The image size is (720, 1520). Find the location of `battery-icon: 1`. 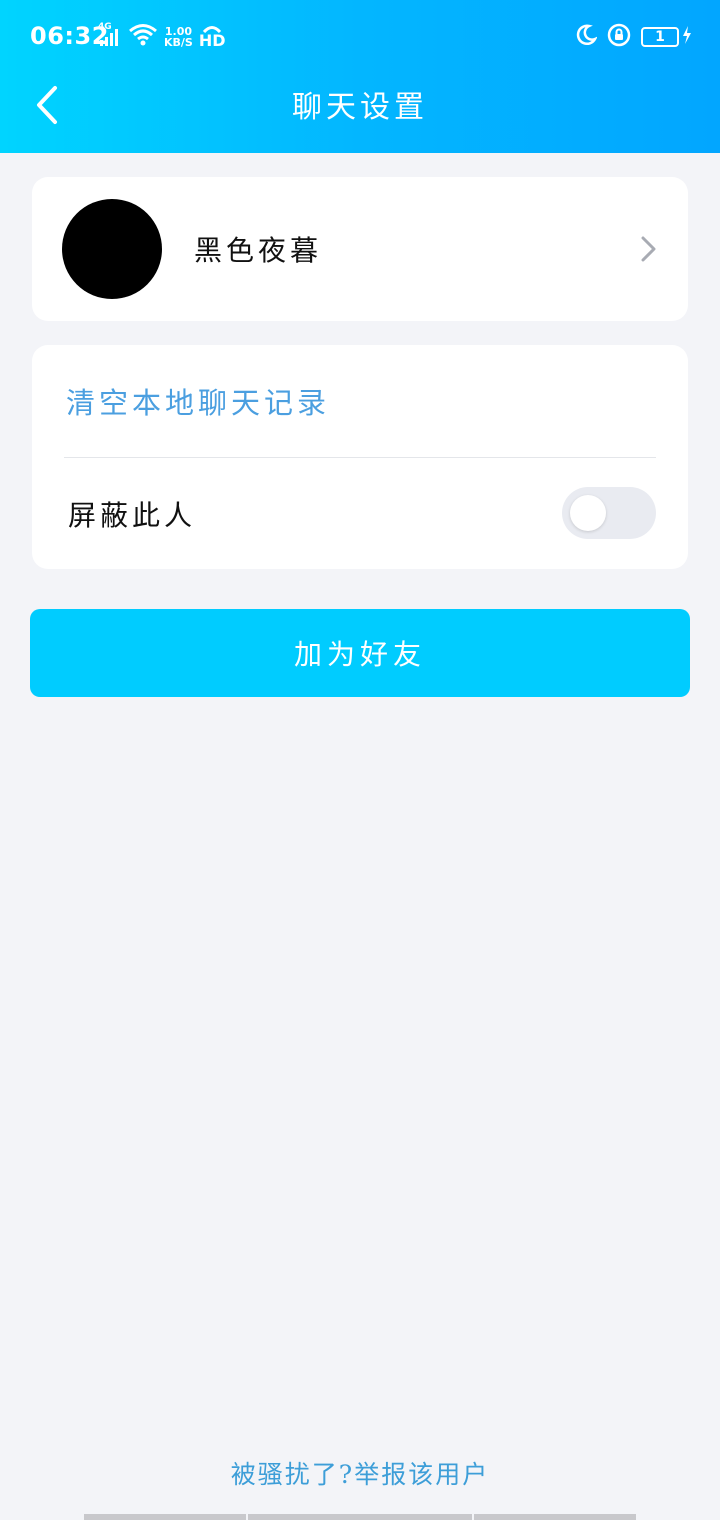

battery-icon: 1 is located at coordinates (660, 37).